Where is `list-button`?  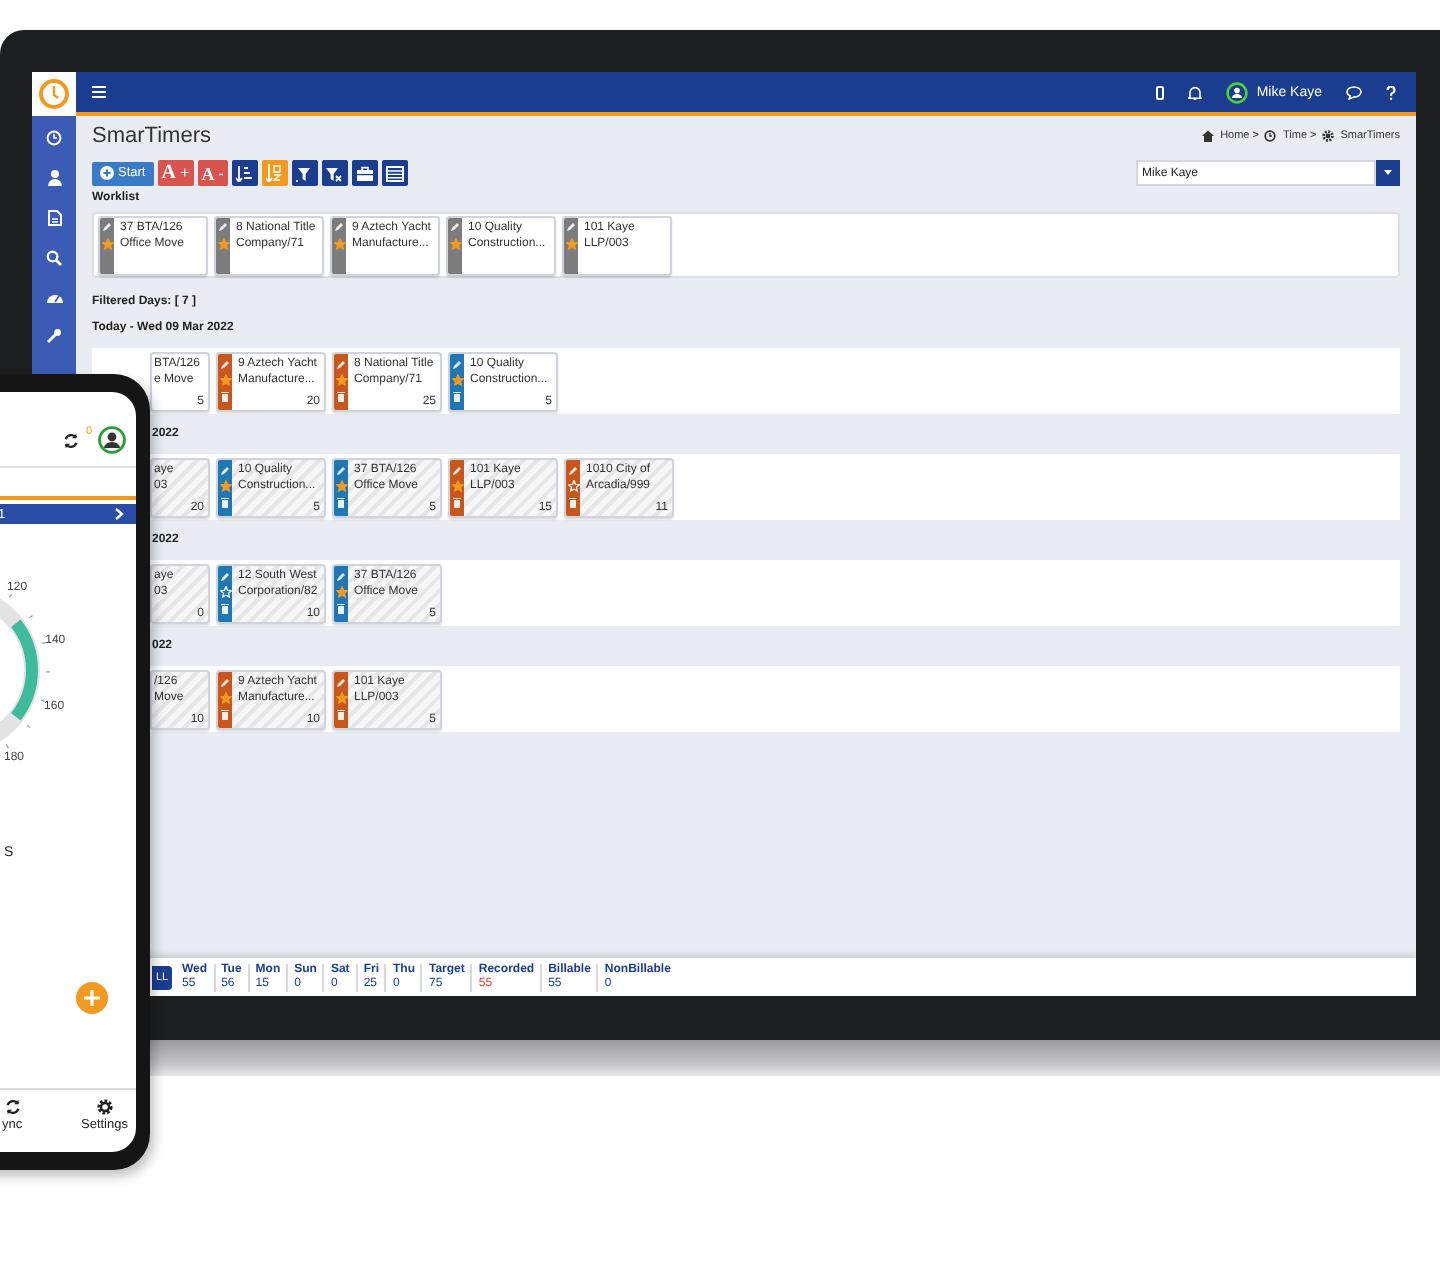 list-button is located at coordinates (394, 173).